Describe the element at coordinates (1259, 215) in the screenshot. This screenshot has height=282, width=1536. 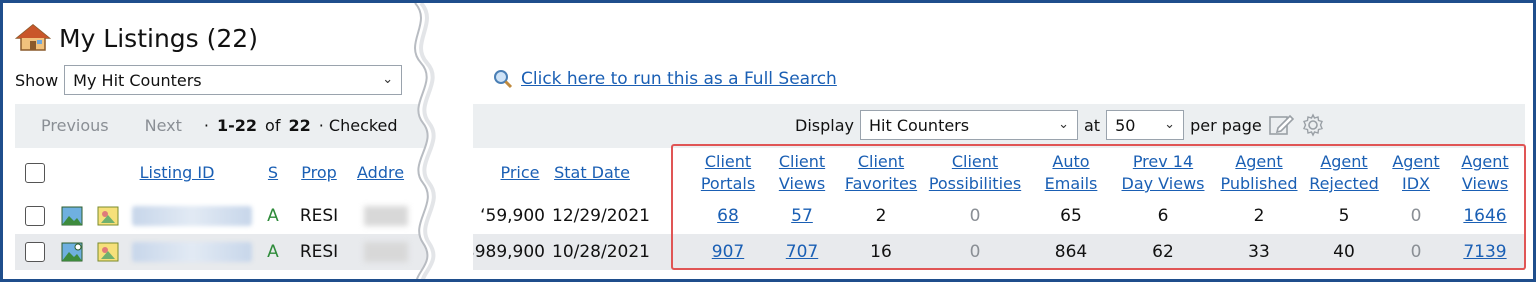
I see `agent-published-cell: 2` at that location.